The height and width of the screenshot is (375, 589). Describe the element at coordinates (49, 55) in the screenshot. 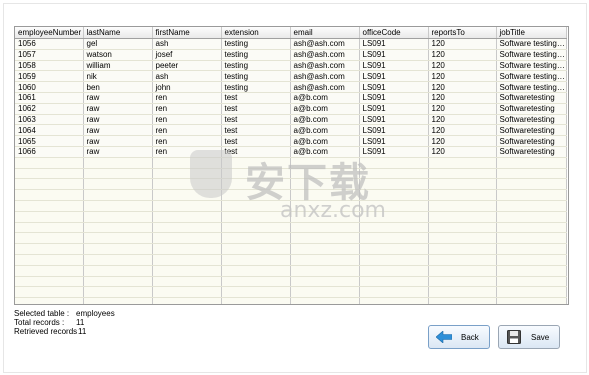

I see `table-cell: 1057` at that location.